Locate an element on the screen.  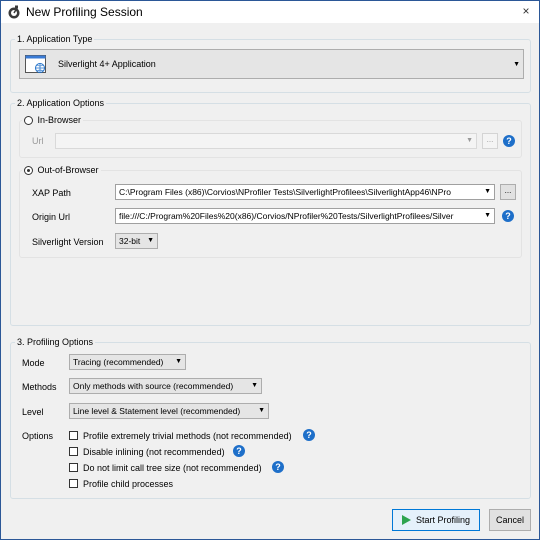
profile-trivial-methods-checkbox is located at coordinates (73, 435).